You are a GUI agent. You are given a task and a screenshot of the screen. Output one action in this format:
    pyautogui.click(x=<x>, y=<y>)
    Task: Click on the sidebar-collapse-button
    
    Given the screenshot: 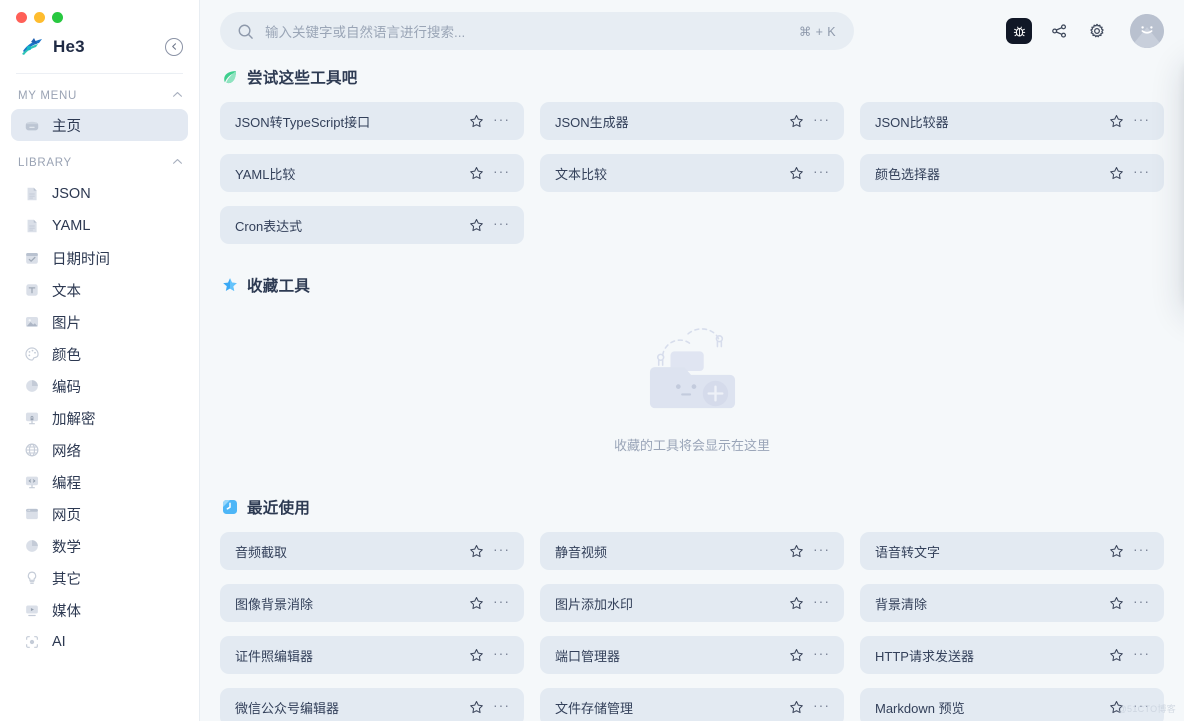 What is the action you would take?
    pyautogui.click(x=174, y=46)
    